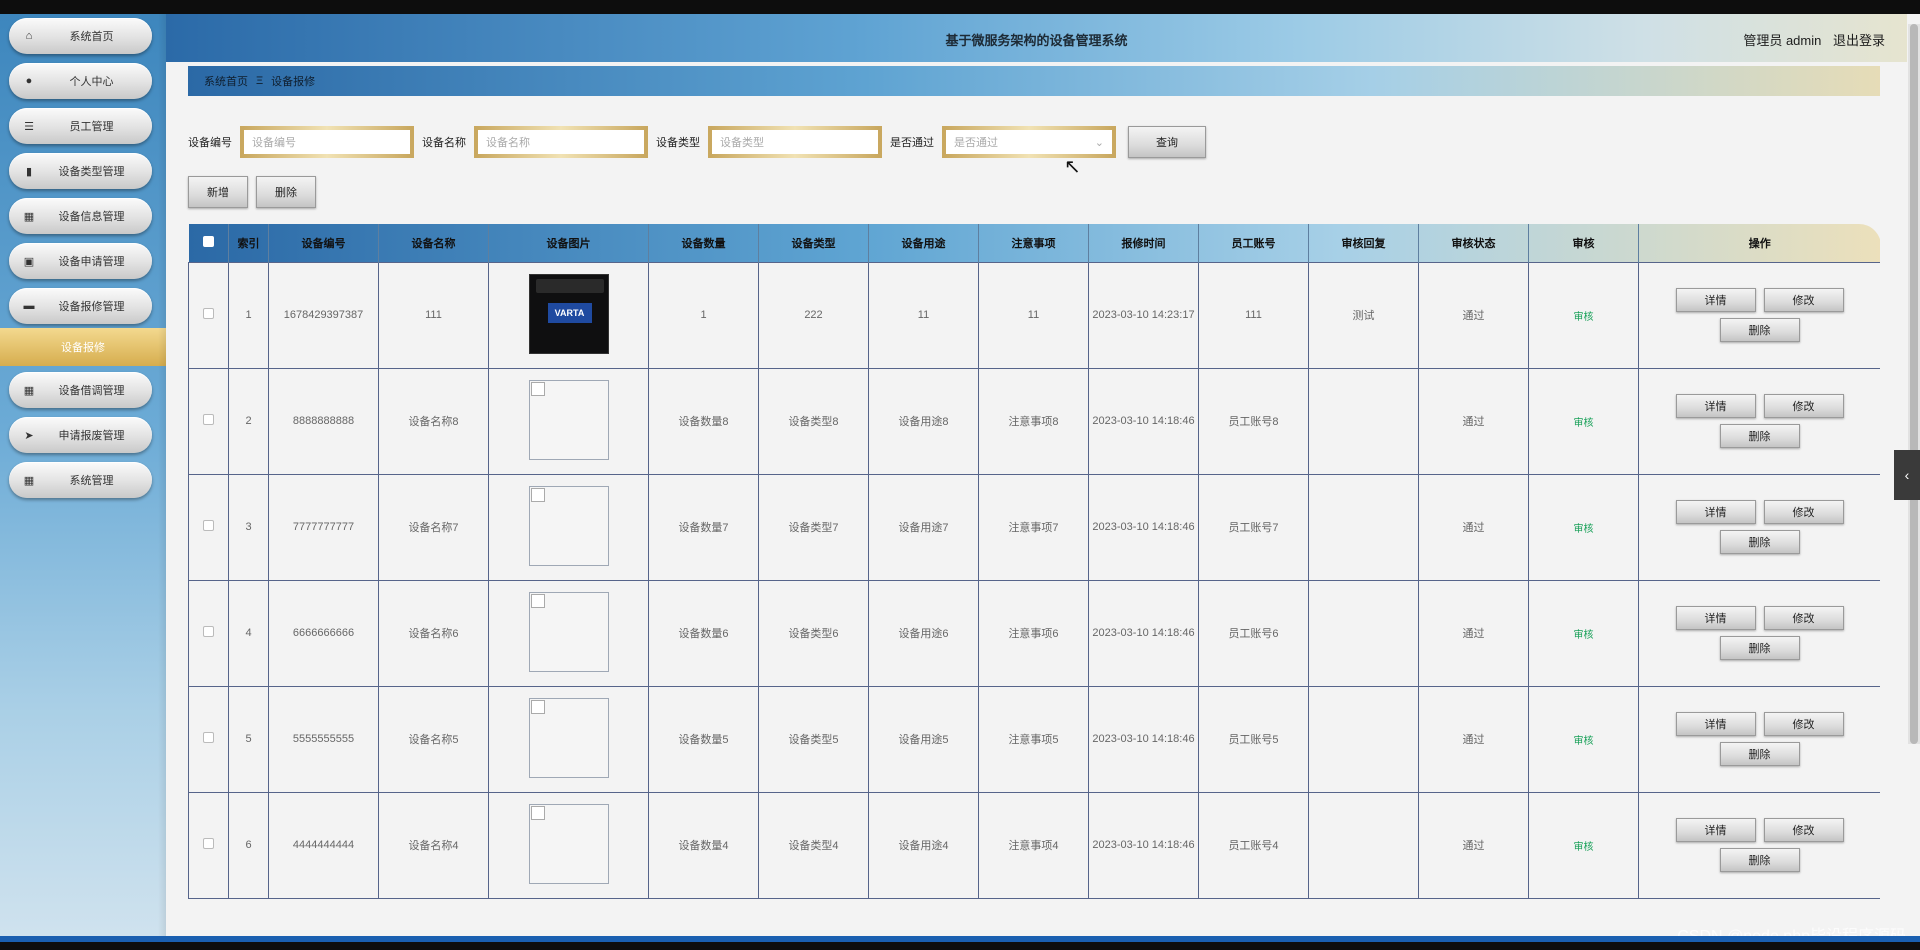  I want to click on breadcrumb-home: 系统首页, so click(226, 81).